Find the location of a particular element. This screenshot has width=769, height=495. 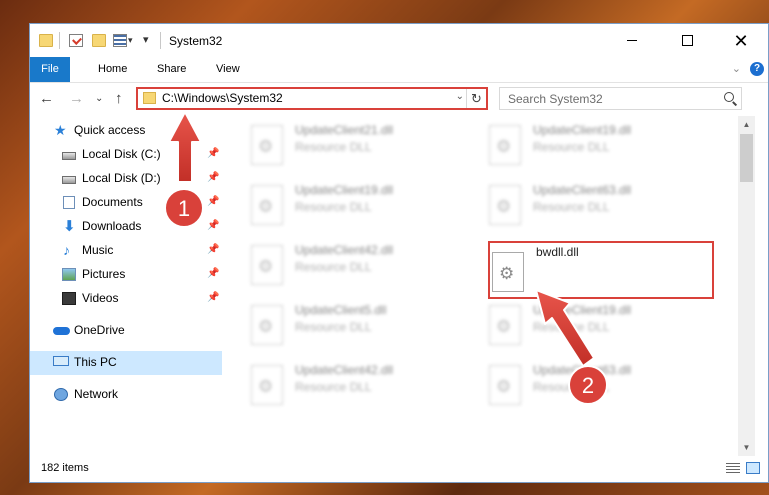

highlighted-file-frame: bwdll.dll is located at coordinates (601, 270).